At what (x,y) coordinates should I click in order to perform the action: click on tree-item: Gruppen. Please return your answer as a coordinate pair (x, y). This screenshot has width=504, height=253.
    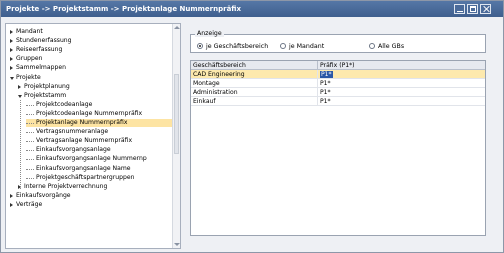
    Looking at the image, I should click on (91, 59).